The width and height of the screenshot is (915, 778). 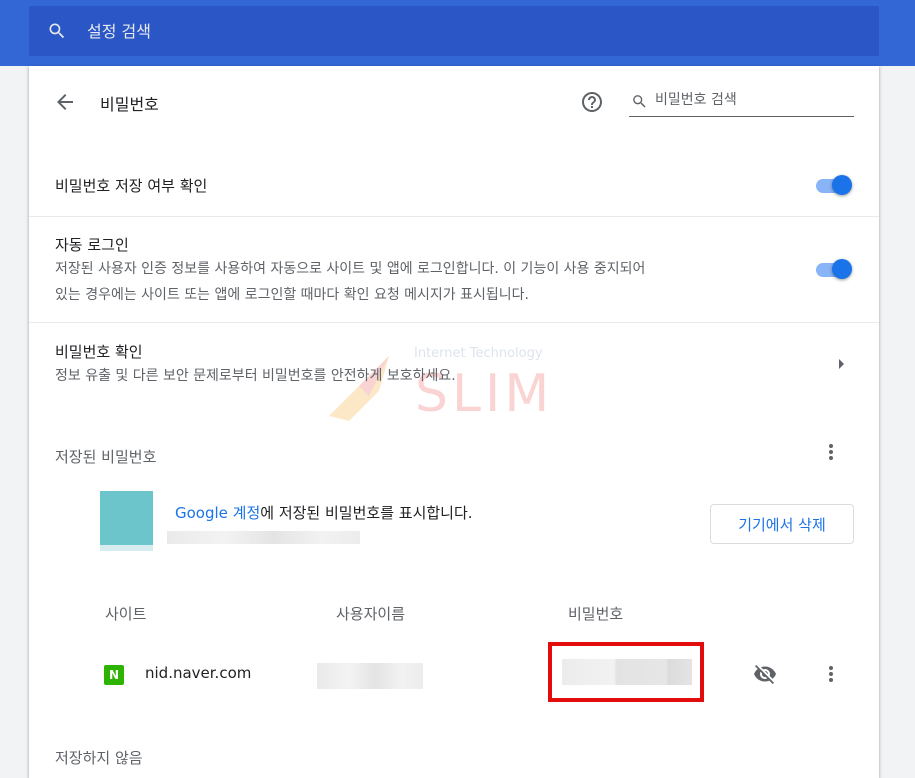 I want to click on auto-signin-label: 자동 로그인, so click(x=92, y=245).